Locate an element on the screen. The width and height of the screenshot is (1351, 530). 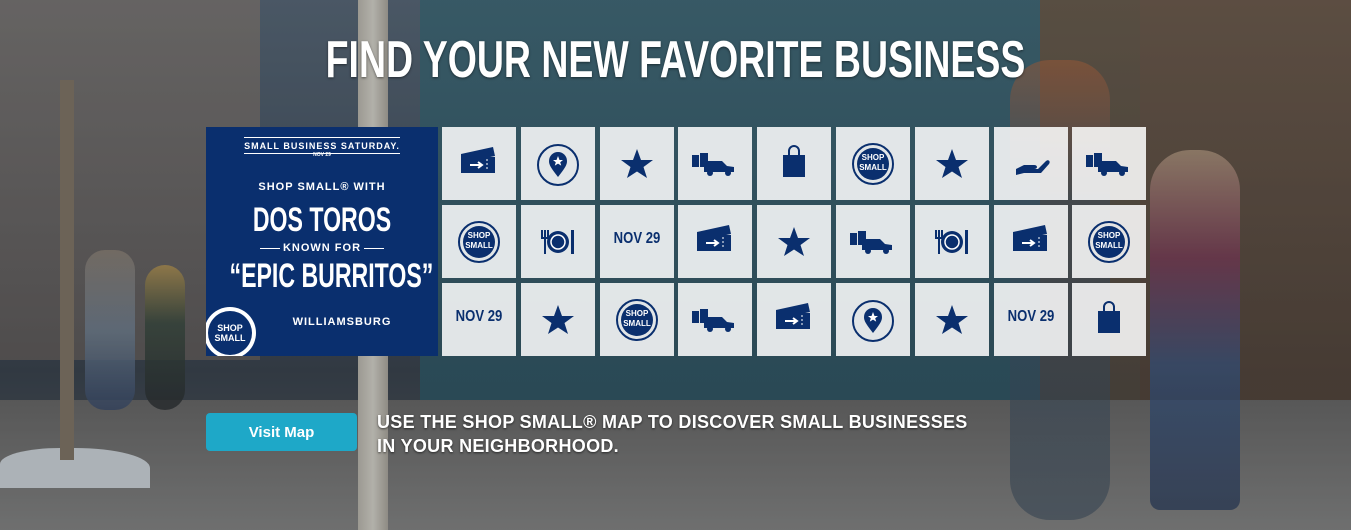
business-name: DOS TOROS is located at coordinates (322, 220).